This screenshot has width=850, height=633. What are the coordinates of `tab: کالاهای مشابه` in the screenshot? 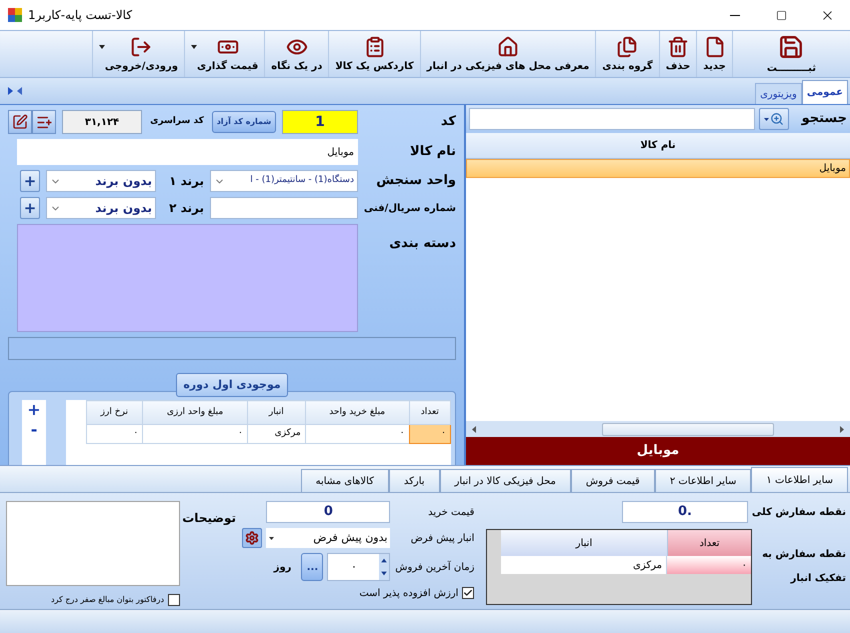 It's located at (344, 480).